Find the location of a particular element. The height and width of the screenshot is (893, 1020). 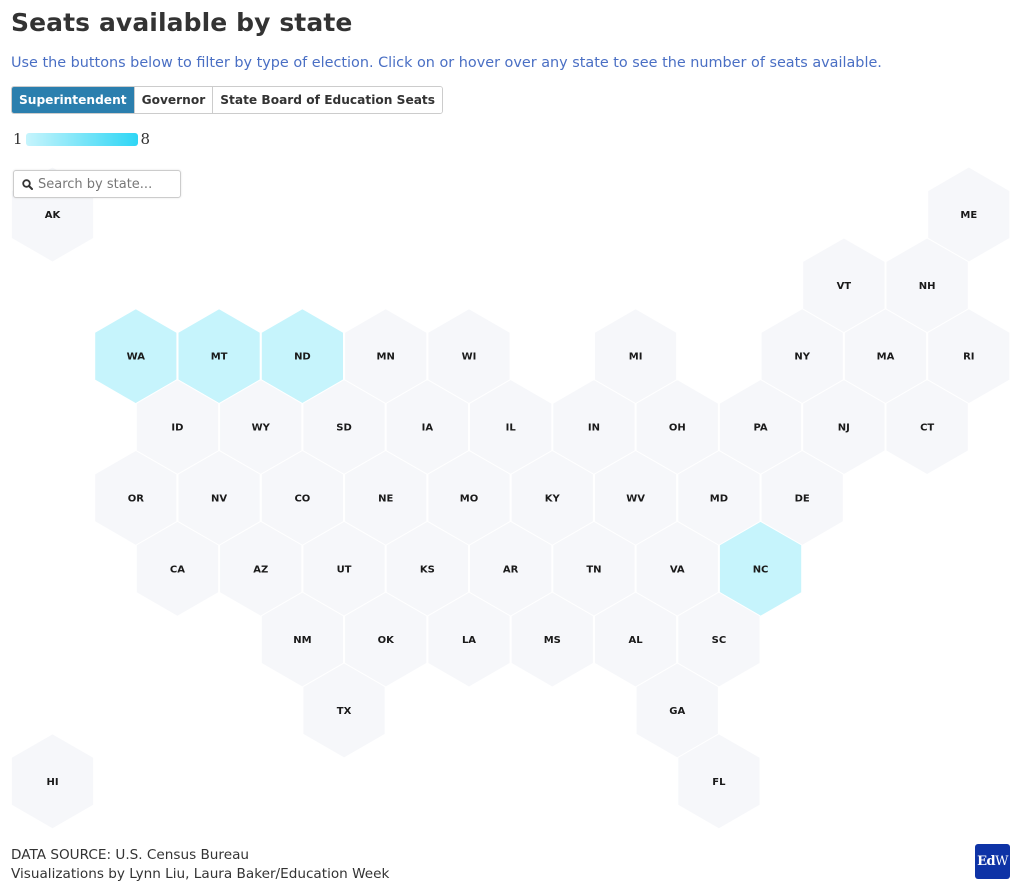

data-source-note: DATA SOURCE: U.S. Census Bureau is located at coordinates (130, 855).